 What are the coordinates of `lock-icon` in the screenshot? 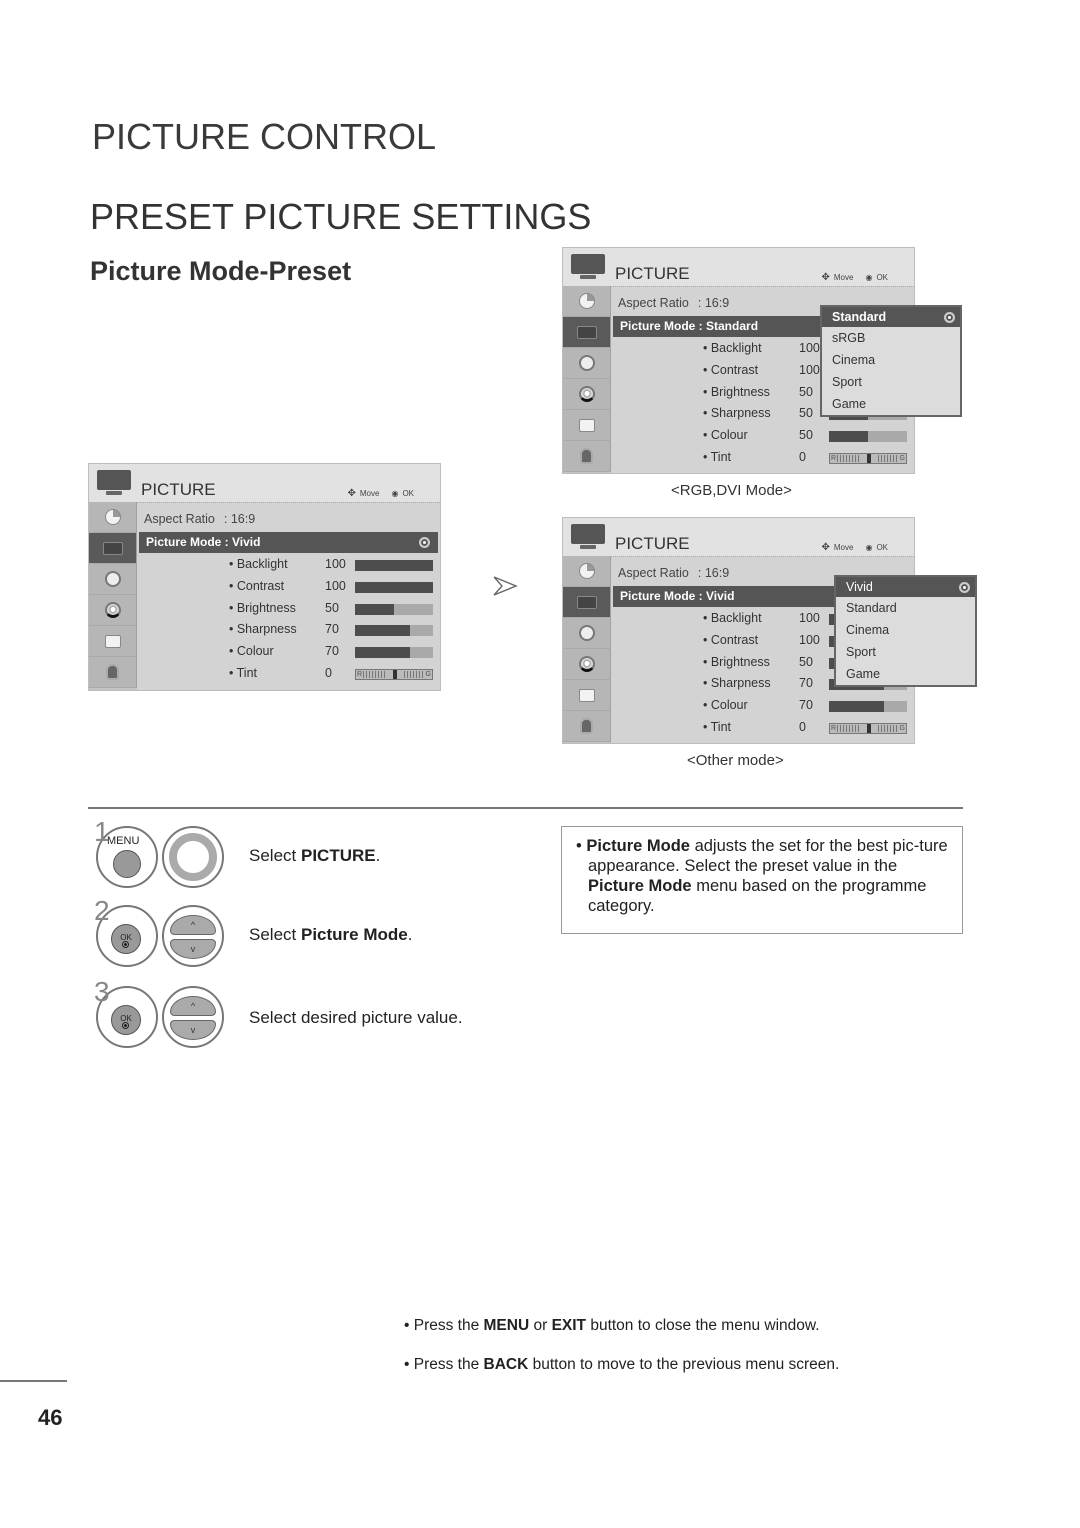 It's located at (586, 726).